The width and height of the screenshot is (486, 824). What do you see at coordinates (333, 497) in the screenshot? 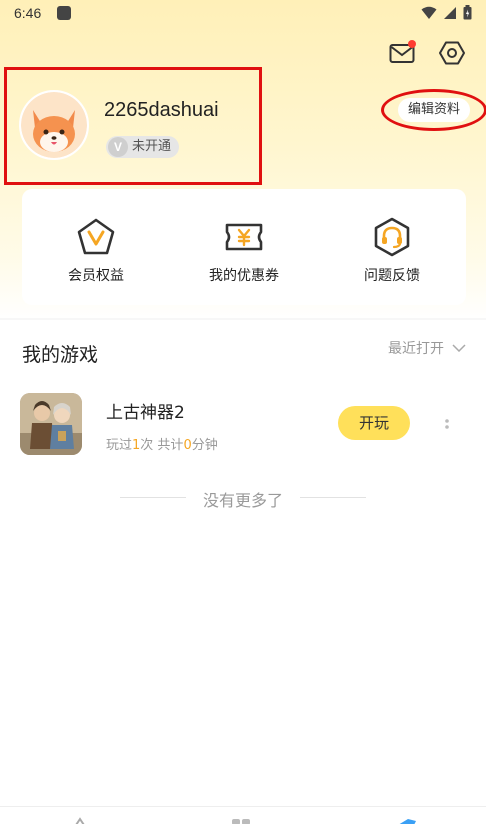
I see `end-rule-right` at bounding box center [333, 497].